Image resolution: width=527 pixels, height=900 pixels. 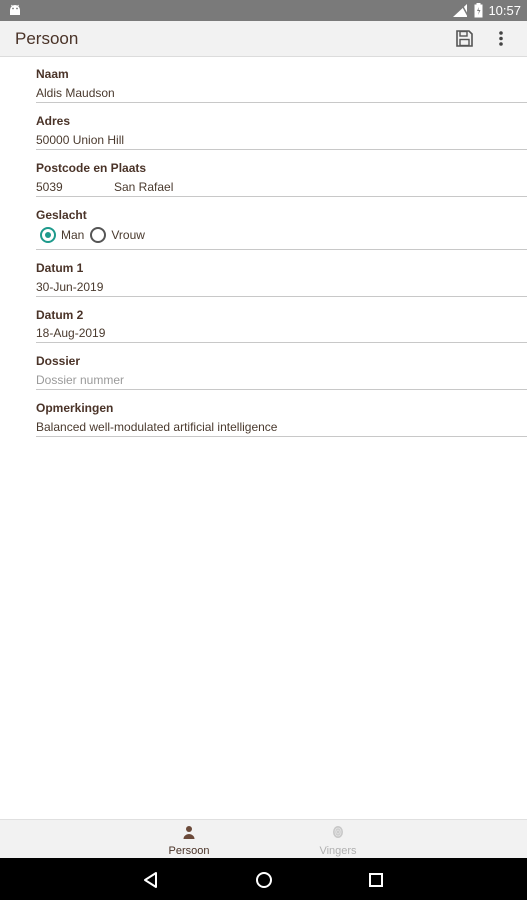 What do you see at coordinates (73, 235) in the screenshot?
I see `radio-man-label: Man` at bounding box center [73, 235].